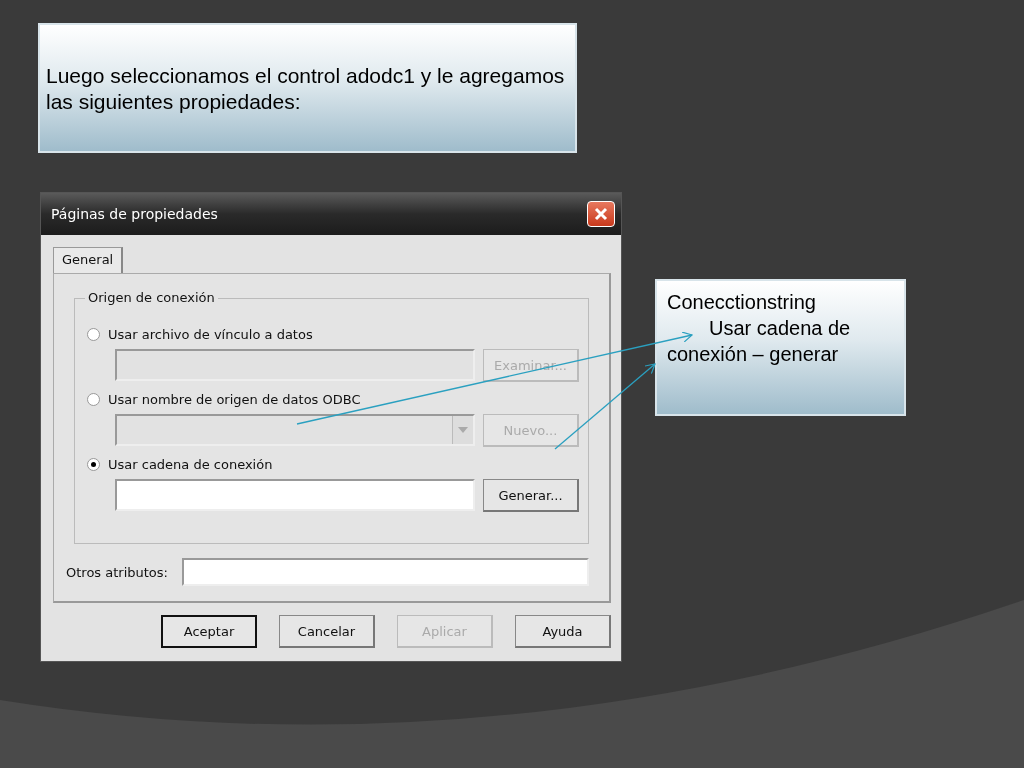 The image size is (1024, 768). What do you see at coordinates (327, 631) in the screenshot?
I see `dialog-button: Cancelar` at bounding box center [327, 631].